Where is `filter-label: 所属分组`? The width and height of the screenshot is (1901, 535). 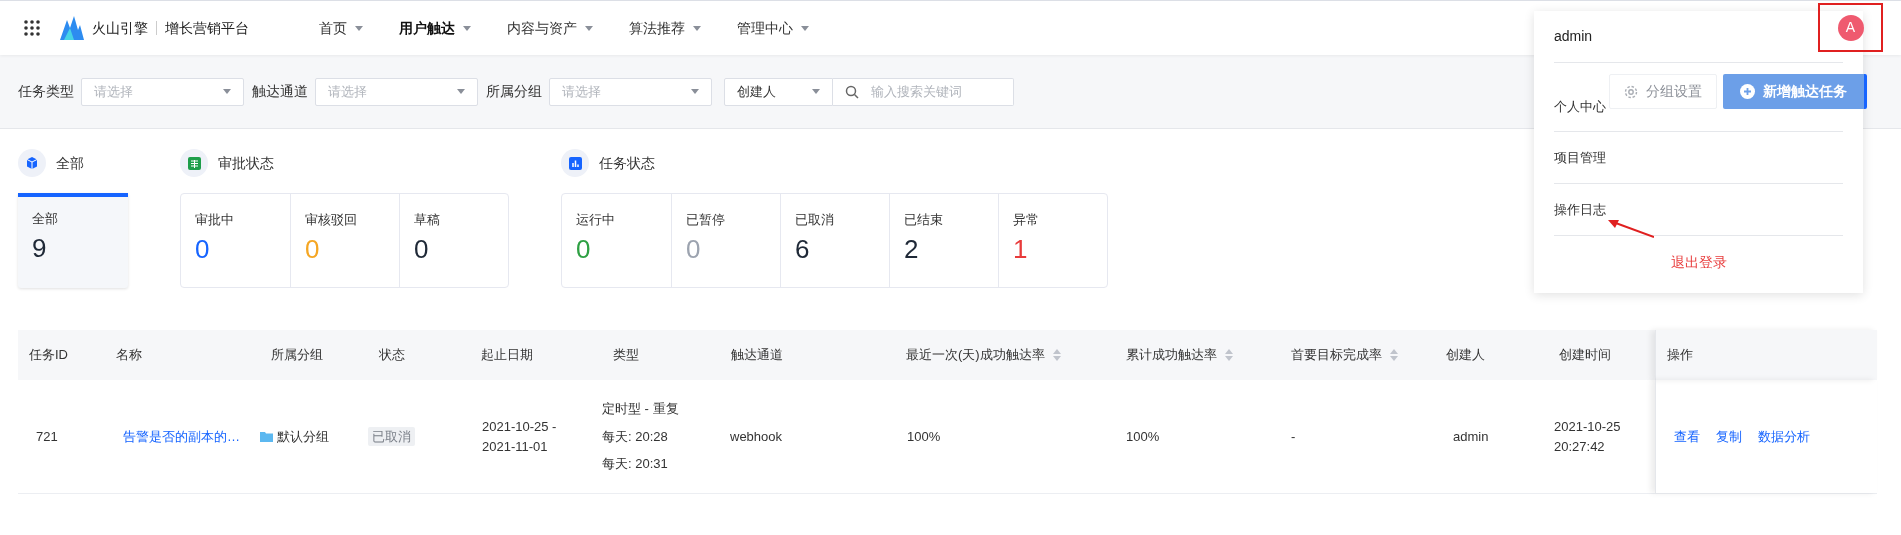
filter-label: 所属分组 is located at coordinates (514, 91).